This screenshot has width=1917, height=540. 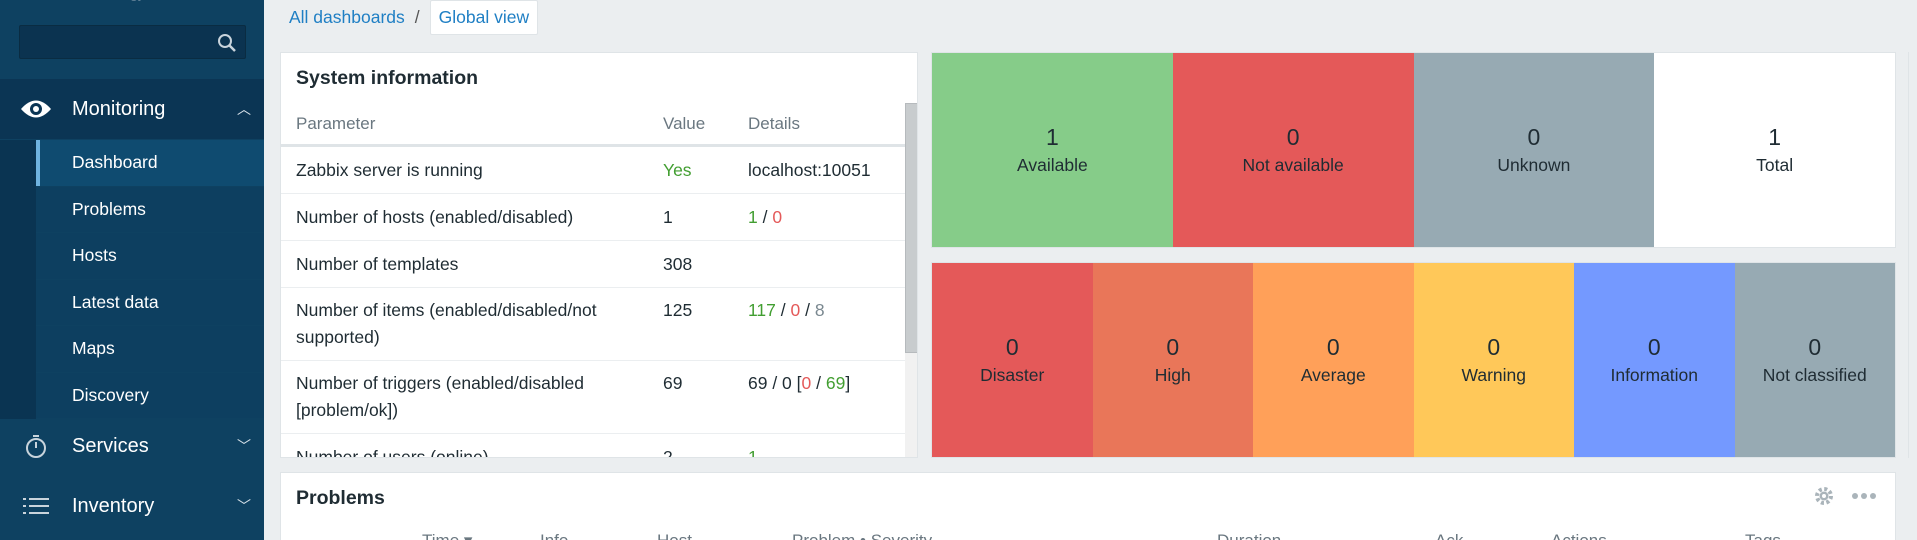 I want to click on sidebar-item-hosts: Hosts, so click(x=150, y=256).